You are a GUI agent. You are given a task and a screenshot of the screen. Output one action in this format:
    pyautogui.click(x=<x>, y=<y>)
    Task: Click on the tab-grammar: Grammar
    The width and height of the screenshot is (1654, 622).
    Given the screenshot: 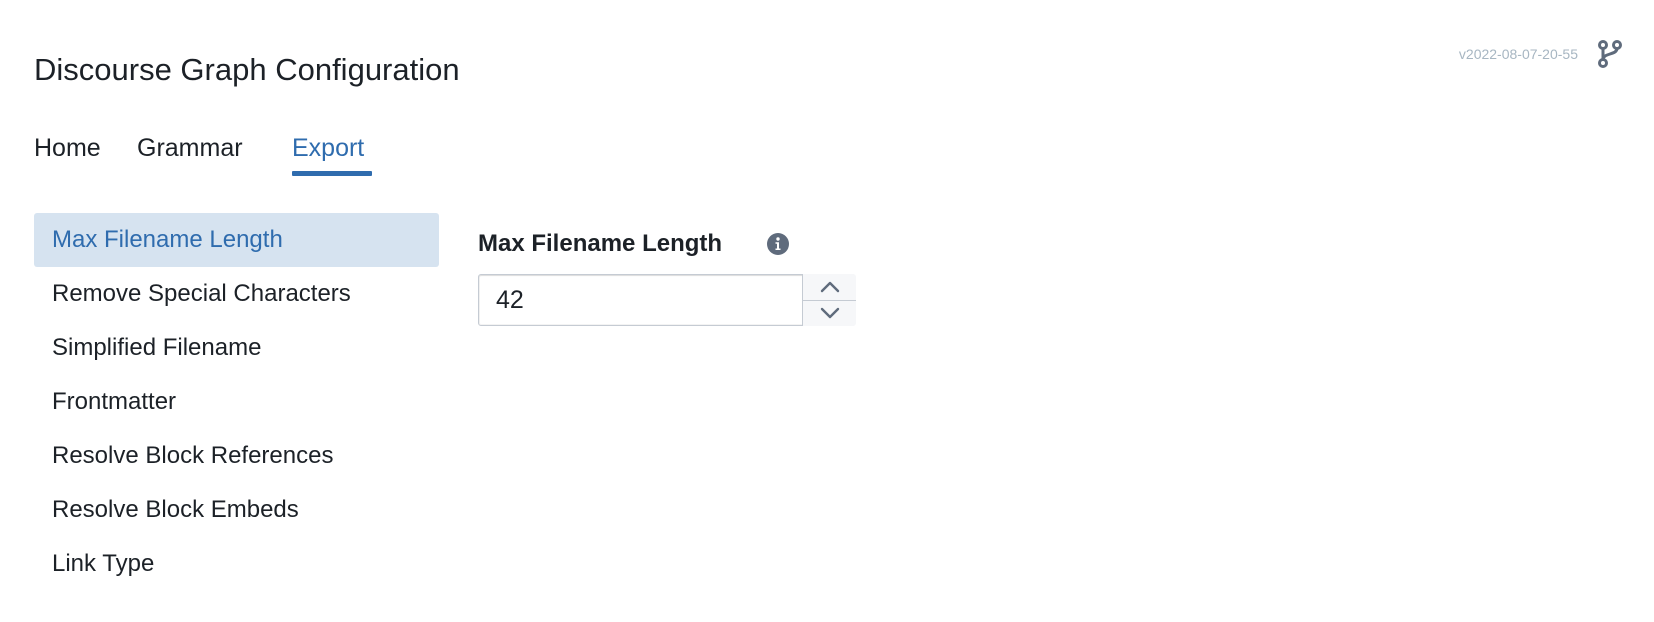 What is the action you would take?
    pyautogui.click(x=190, y=148)
    